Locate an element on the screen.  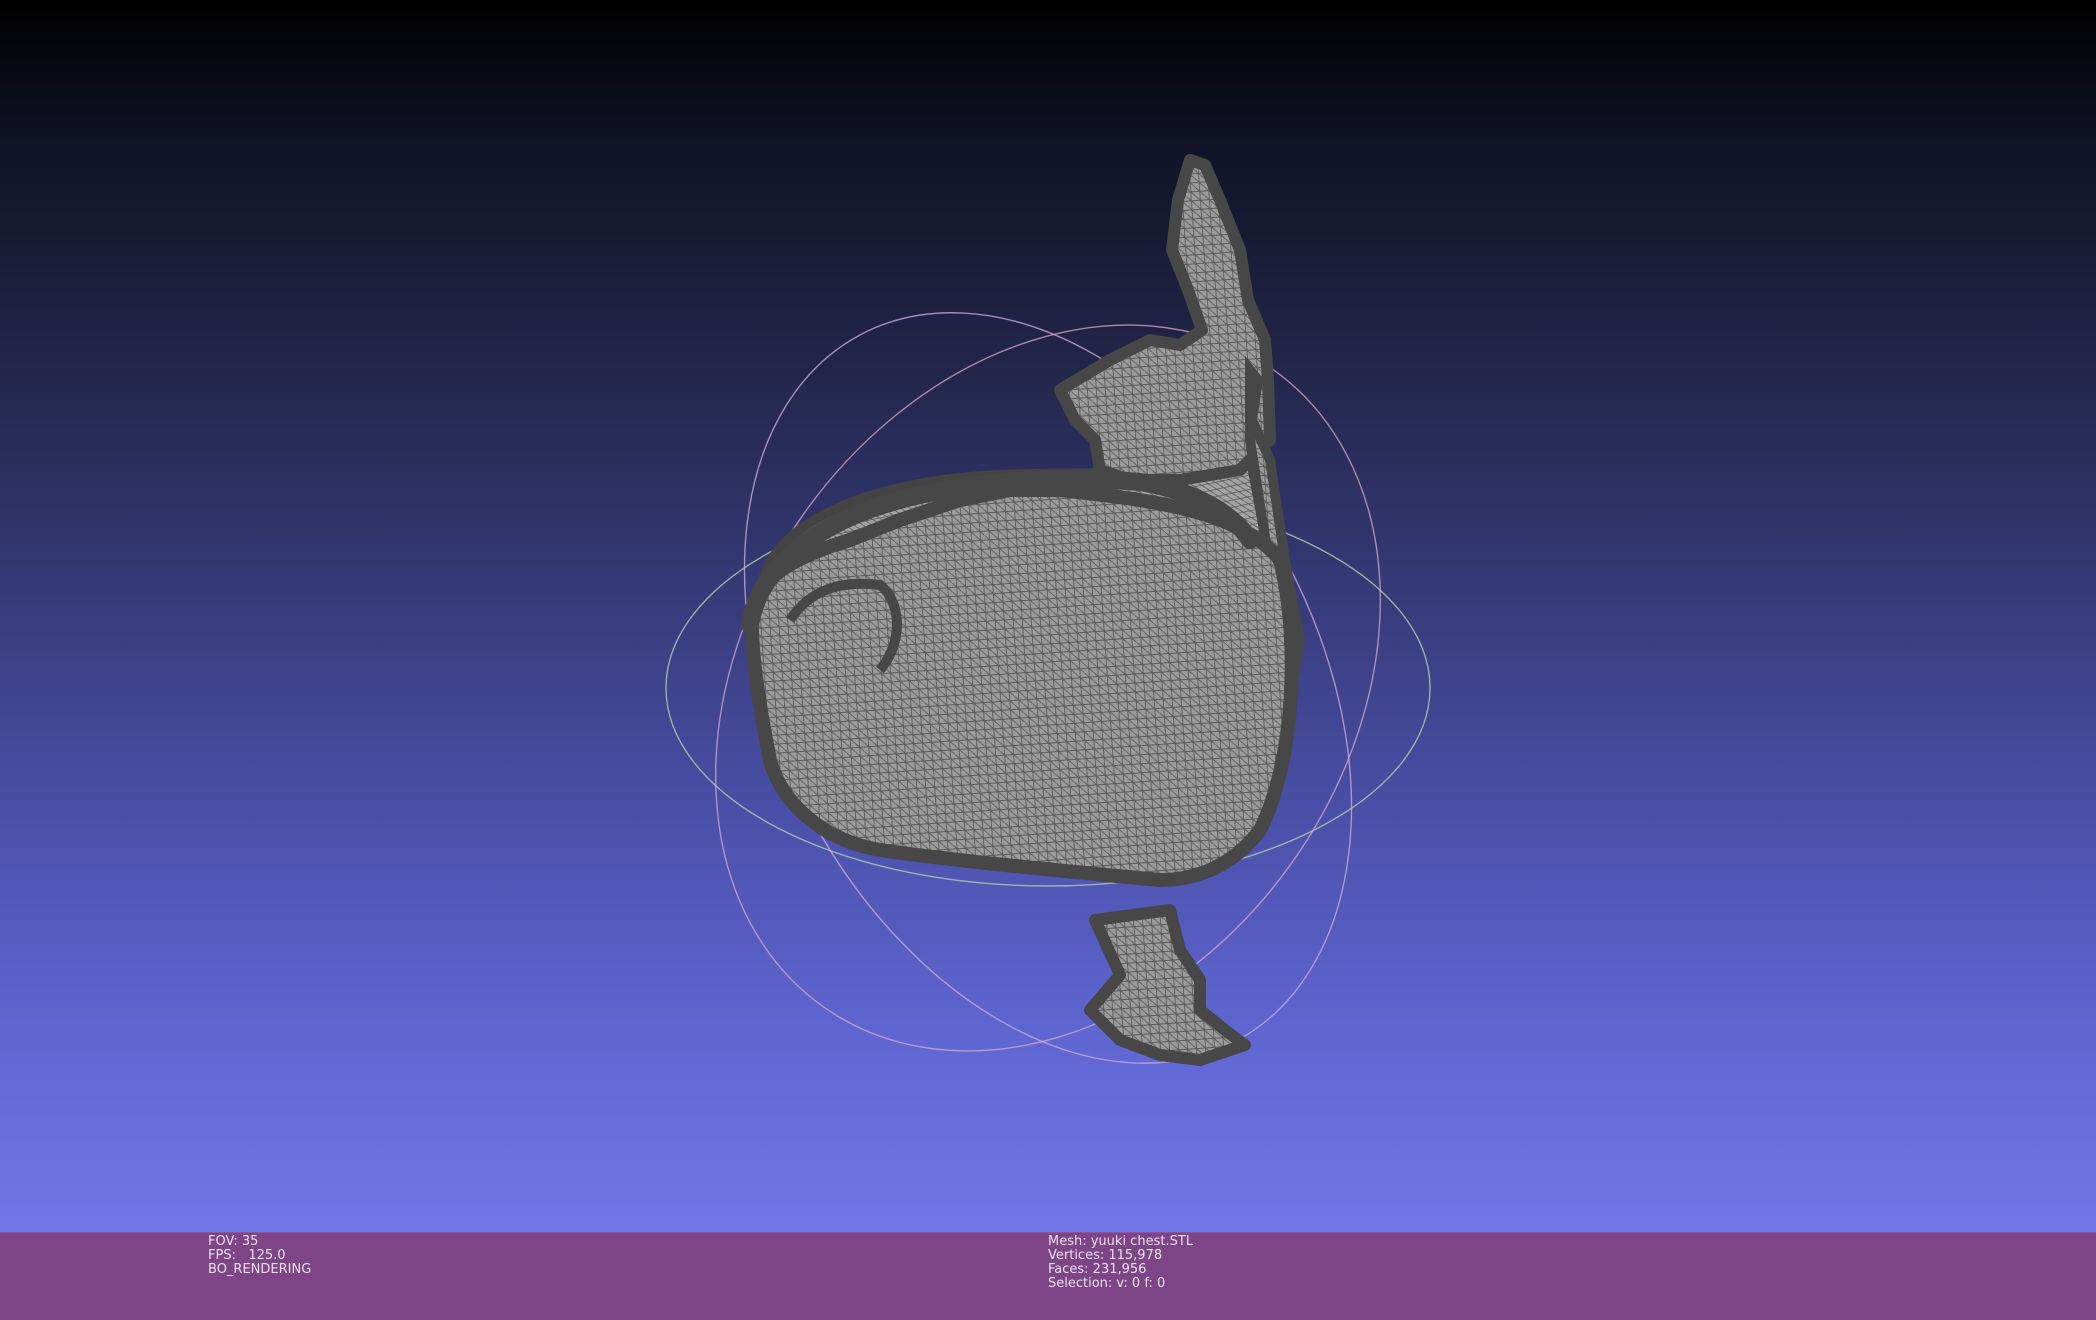
faces-label: Faces: 231,956 is located at coordinates (1097, 1269).